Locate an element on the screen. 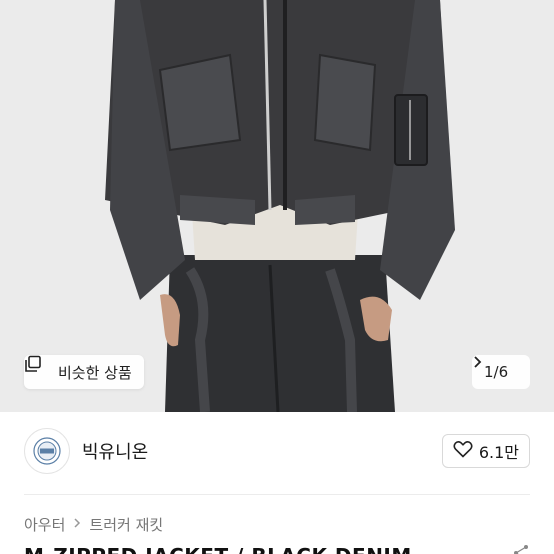 The height and width of the screenshot is (554, 554). similar-products-button: 비슷한 상품 is located at coordinates (84, 372).